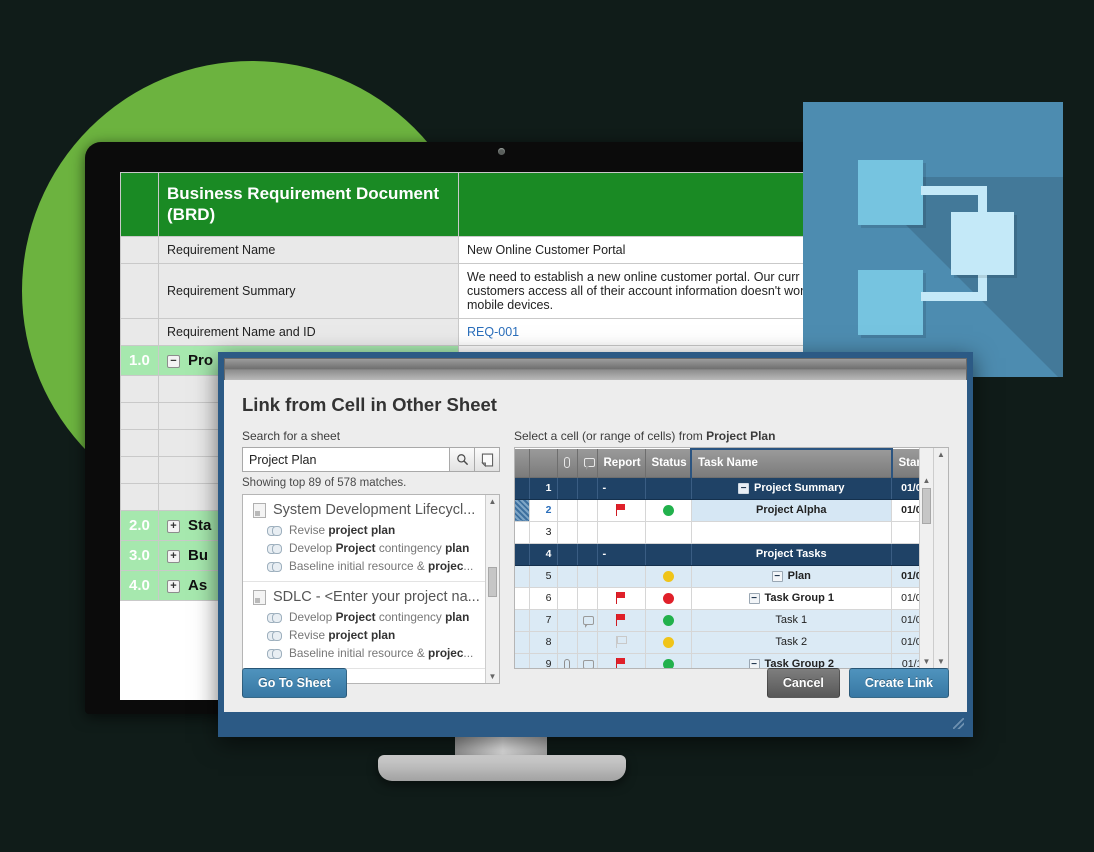 This screenshot has height=852, width=1094. Describe the element at coordinates (462, 459) in the screenshot. I see `search-icon` at that location.